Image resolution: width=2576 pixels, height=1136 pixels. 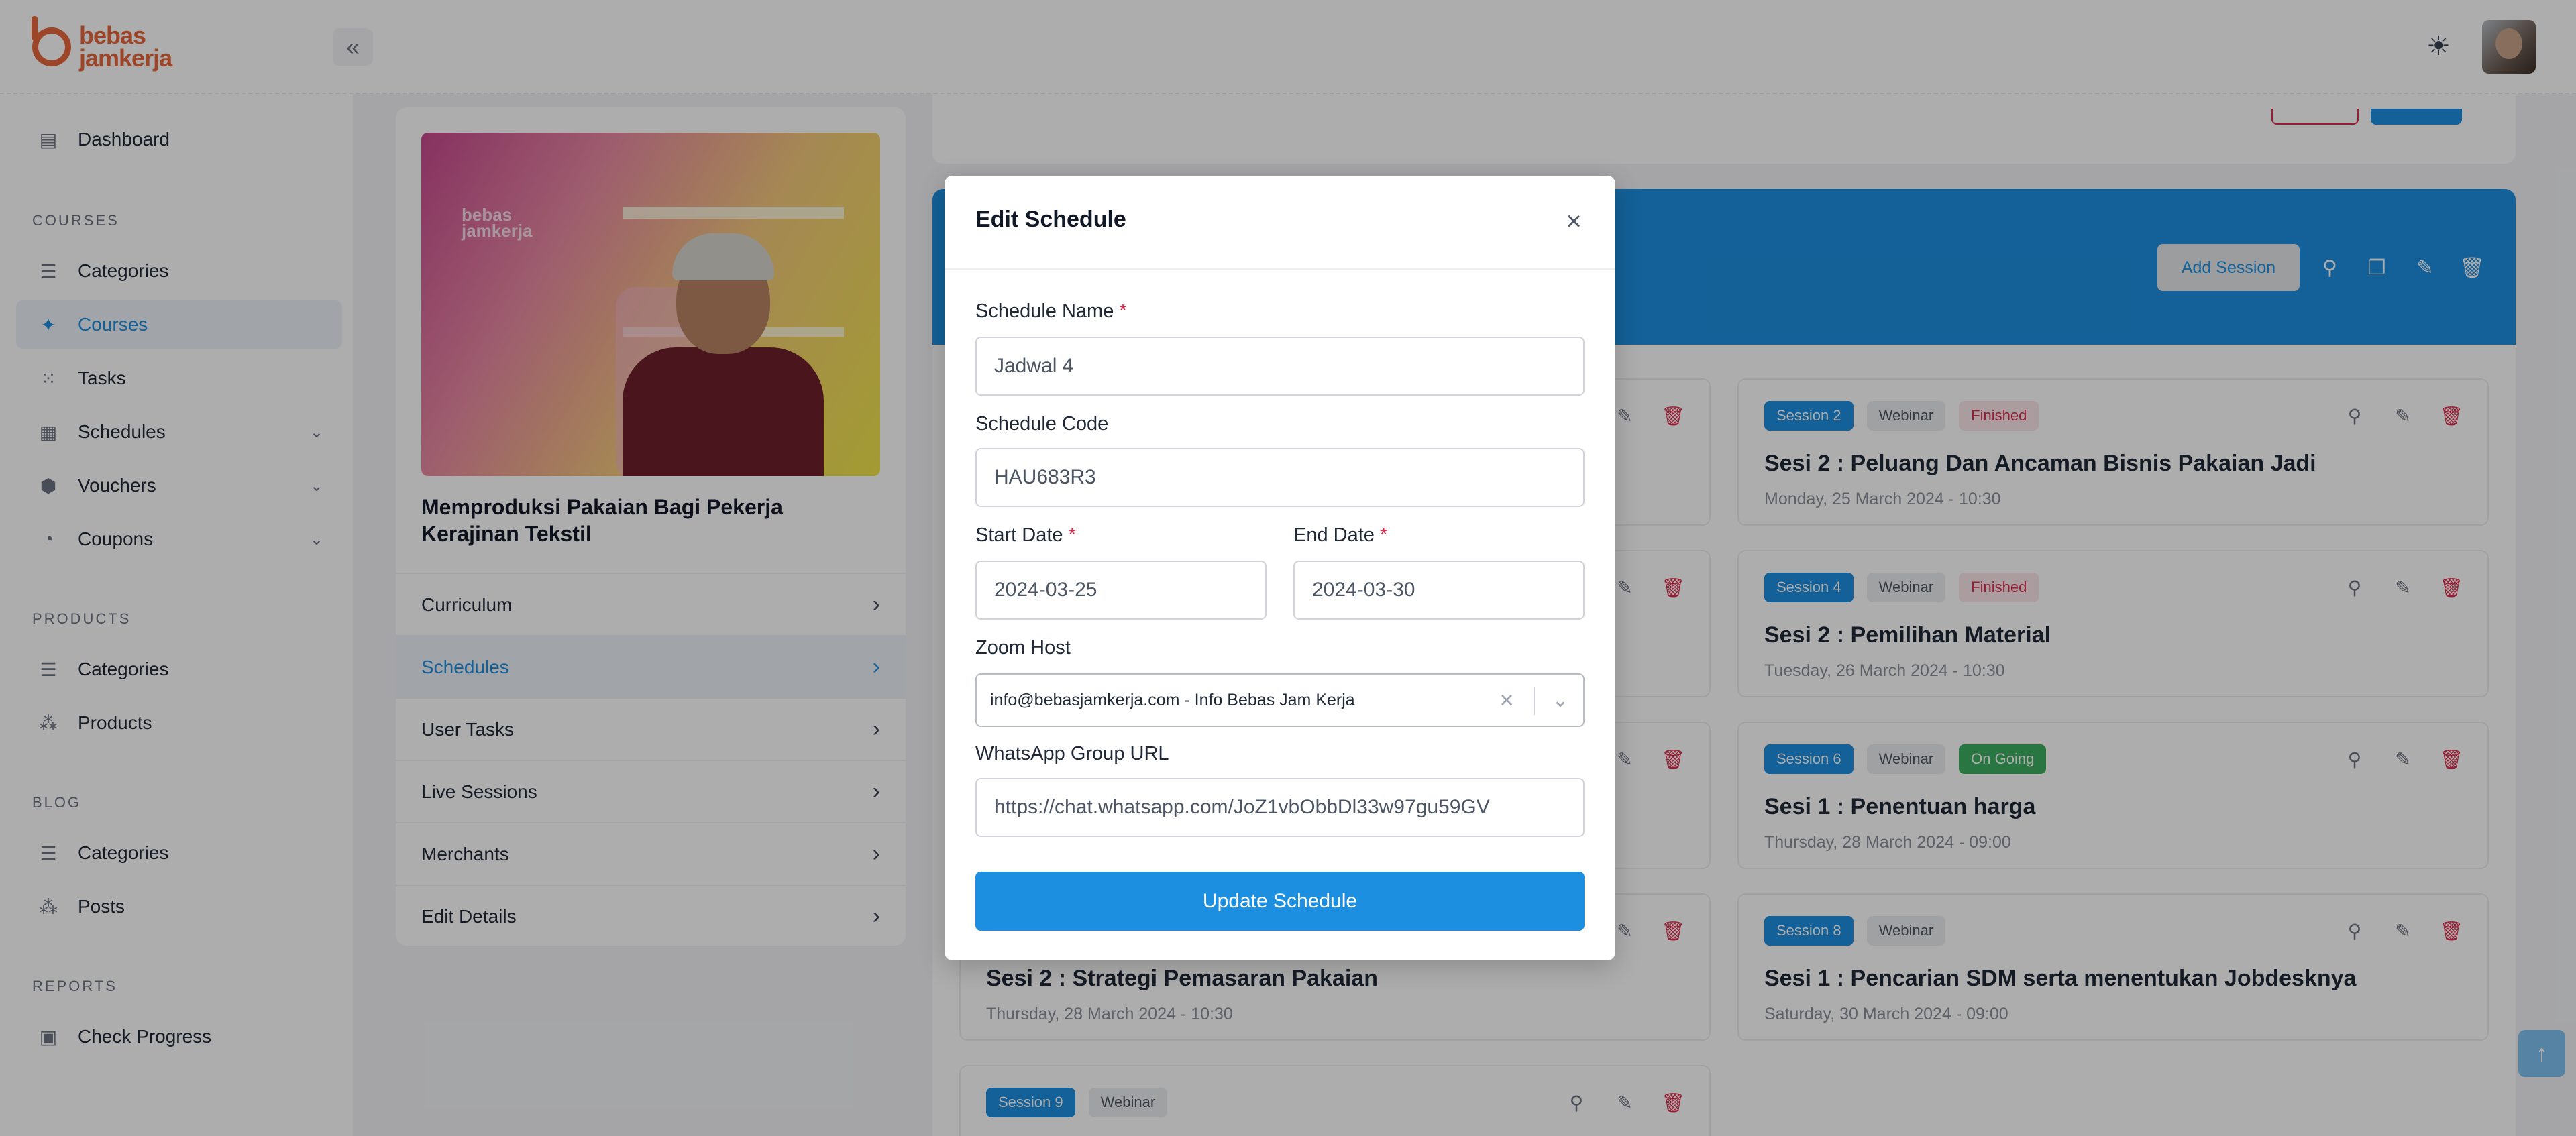 I want to click on clear-icon: ×, so click(x=1506, y=700).